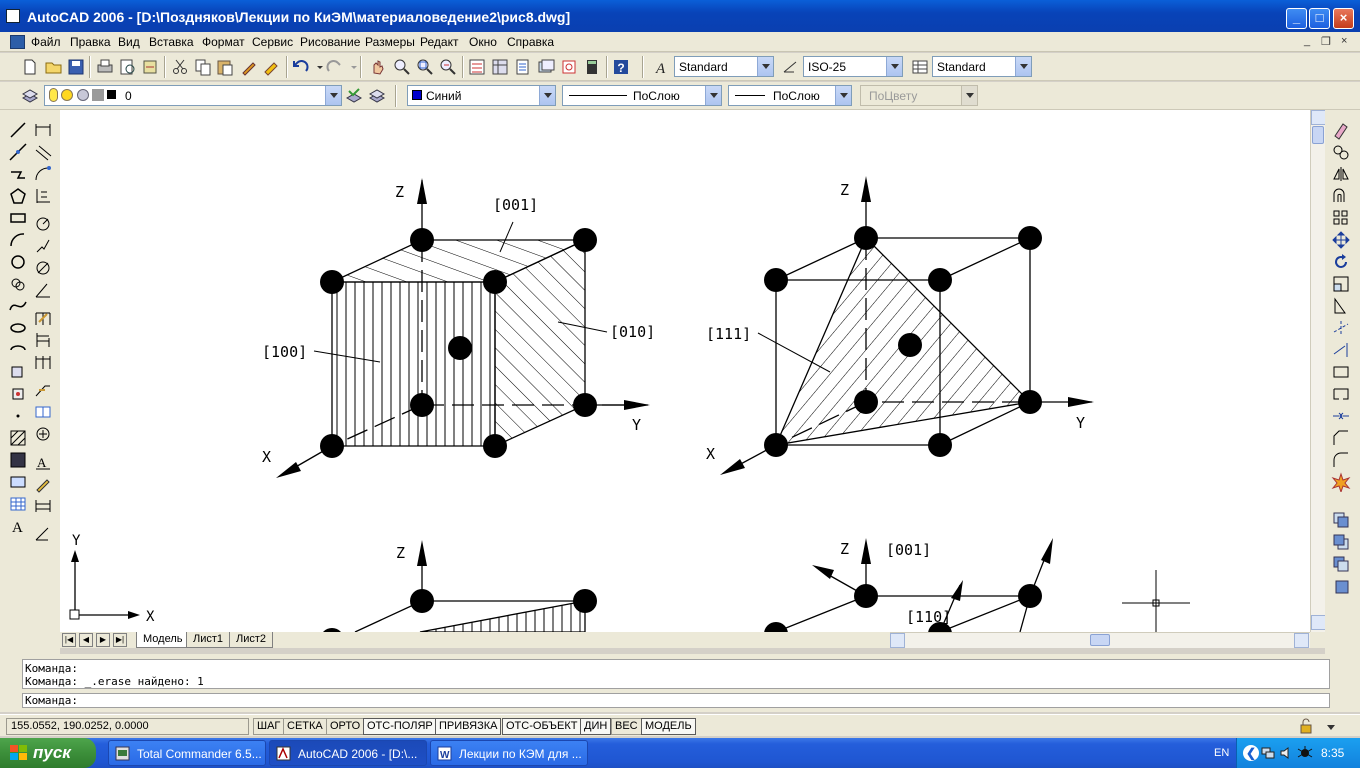 The height and width of the screenshot is (768, 1360). I want to click on toggle-ortho: ОРТО, so click(345, 726).